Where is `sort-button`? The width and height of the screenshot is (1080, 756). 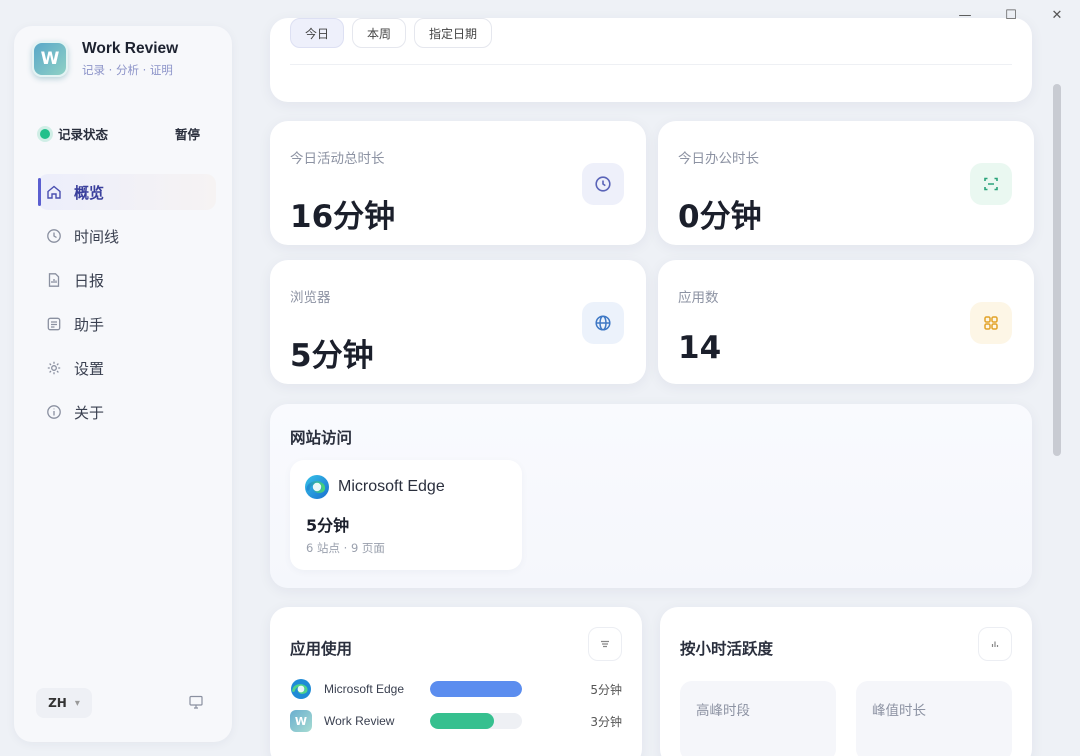
sort-button is located at coordinates (605, 644).